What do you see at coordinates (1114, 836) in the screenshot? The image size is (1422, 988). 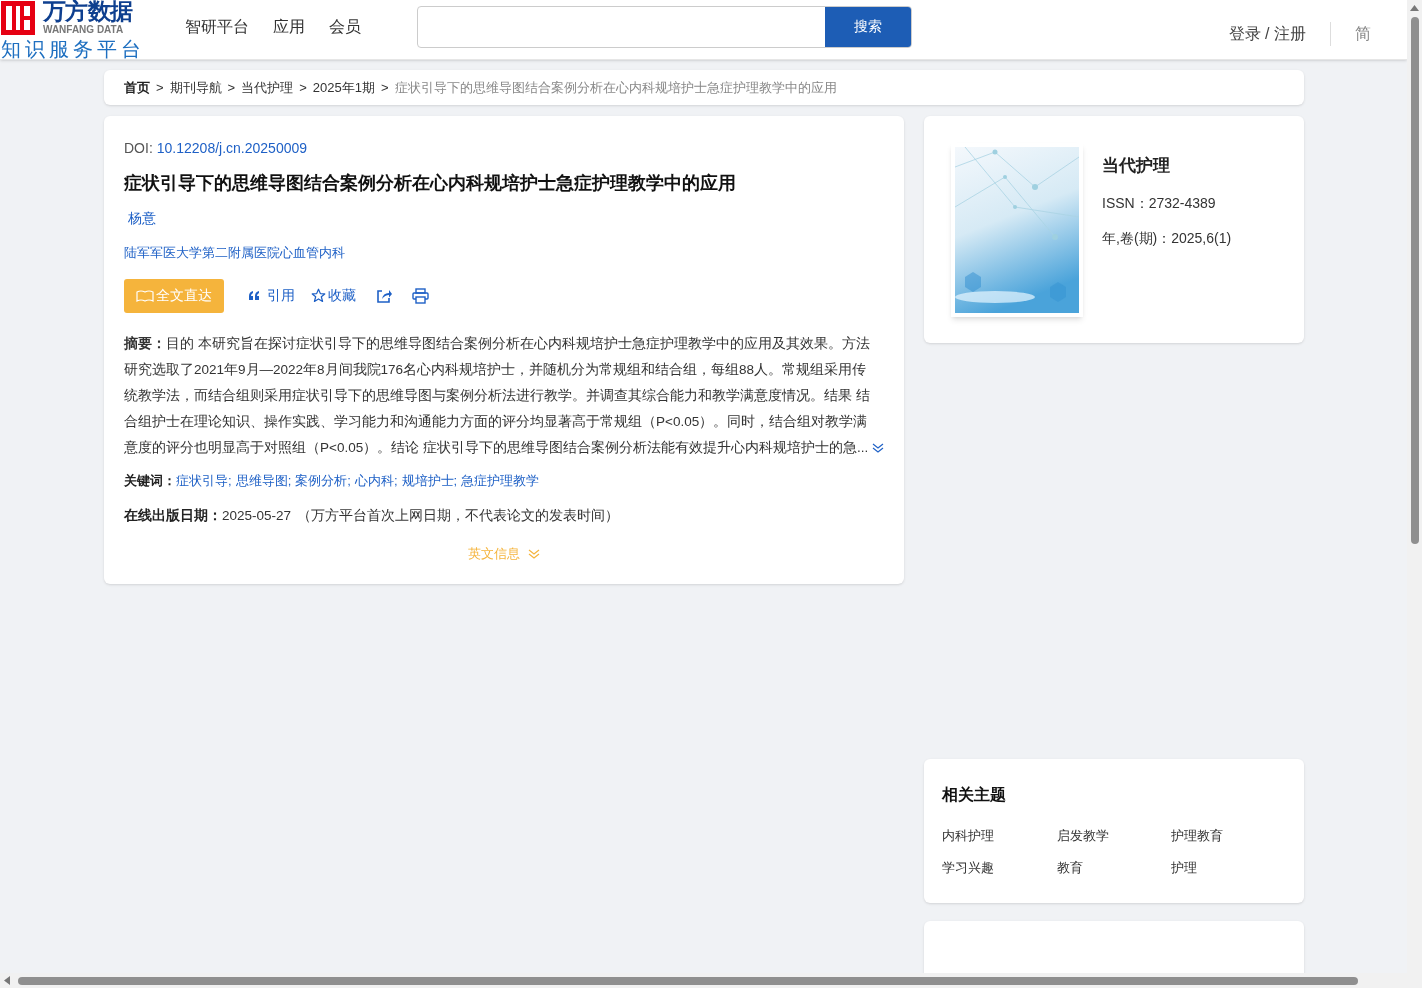 I see `topic-link: 启发教学` at bounding box center [1114, 836].